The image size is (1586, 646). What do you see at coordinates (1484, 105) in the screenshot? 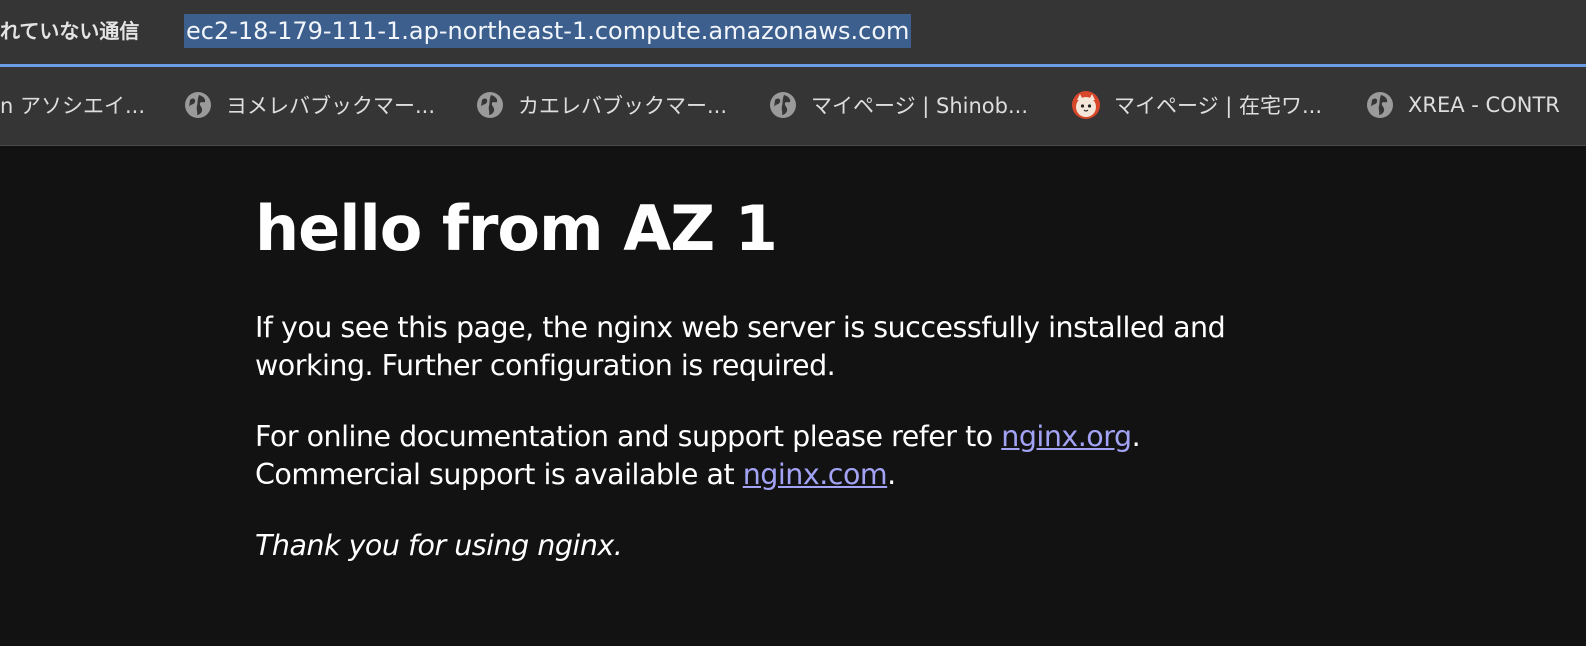
I see `bookmark-label: XREA - CONTR` at bounding box center [1484, 105].